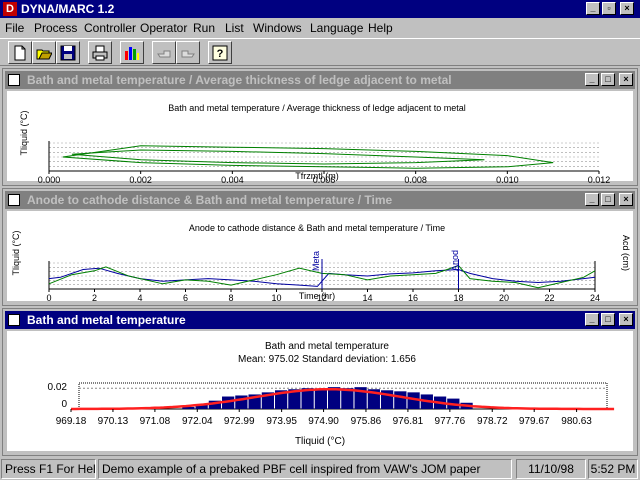 This screenshot has width=640, height=480. What do you see at coordinates (220, 52) in the screenshot?
I see `help-button: ?` at bounding box center [220, 52].